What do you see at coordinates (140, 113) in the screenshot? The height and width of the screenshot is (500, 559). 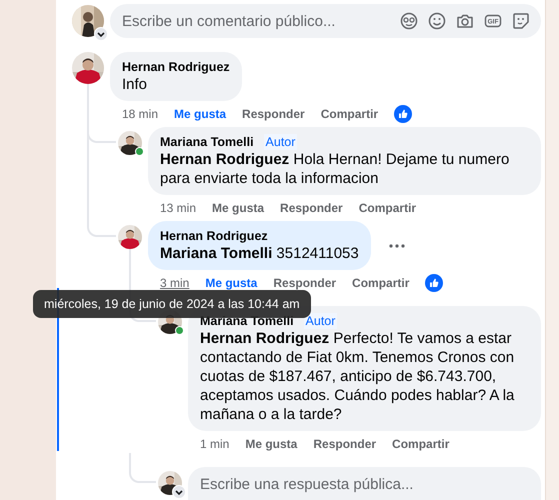 I see `timestamp-link: 18 min` at bounding box center [140, 113].